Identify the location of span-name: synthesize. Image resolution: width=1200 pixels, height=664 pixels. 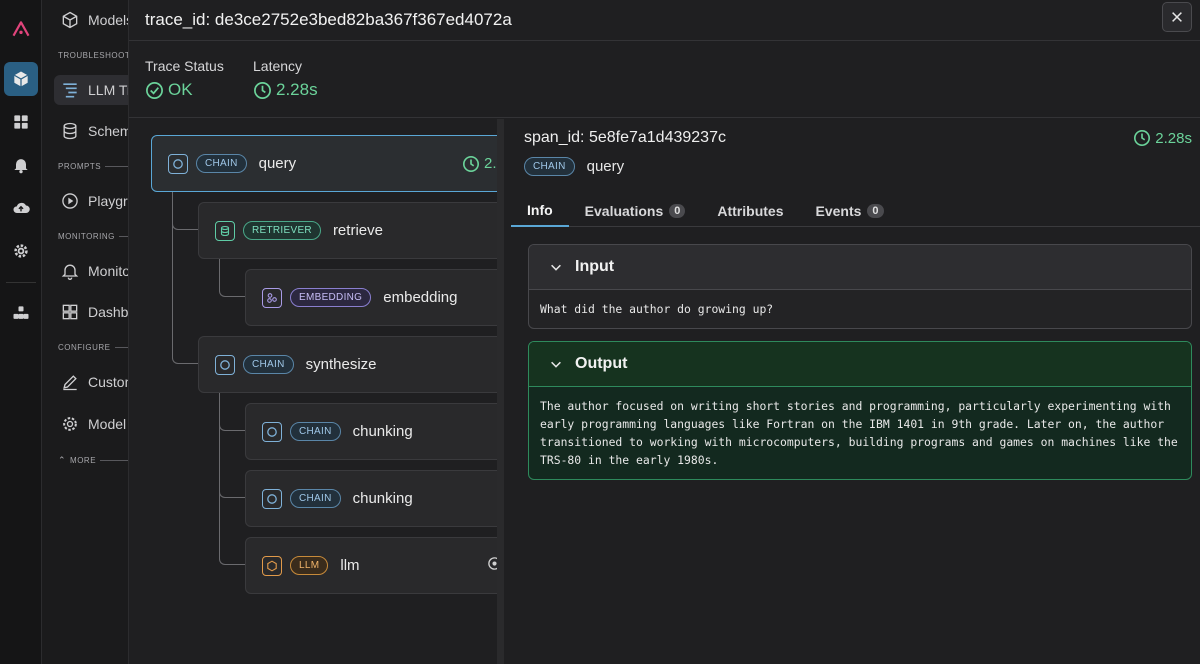
(341, 364).